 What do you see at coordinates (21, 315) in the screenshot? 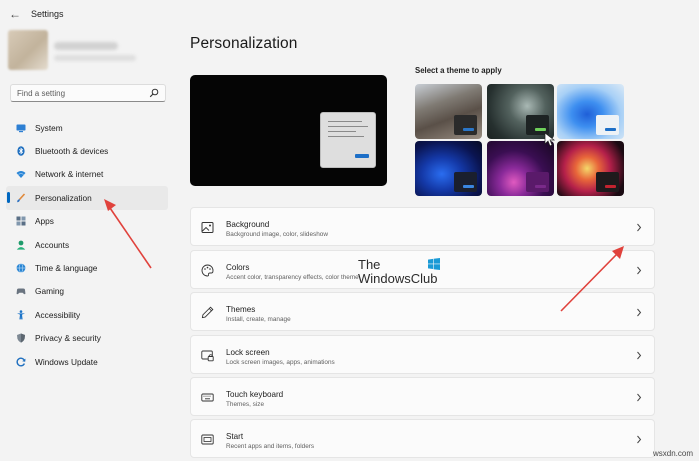
I see `accessibility-icon` at bounding box center [21, 315].